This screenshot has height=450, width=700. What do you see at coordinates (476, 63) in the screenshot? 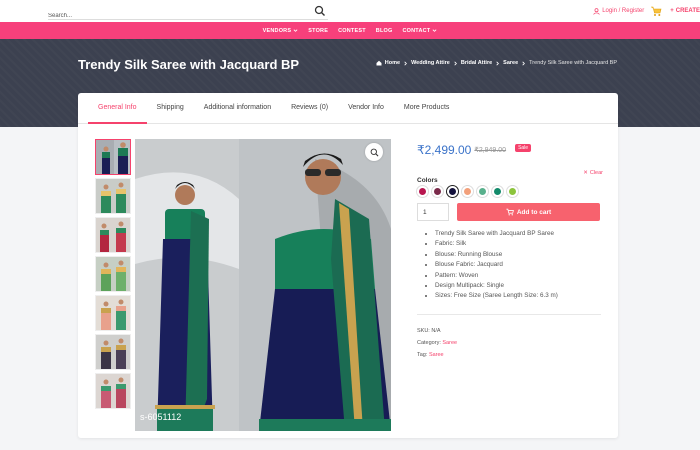
I see `breadcrumb-bridal-attire: Bridal Attire` at bounding box center [476, 63].